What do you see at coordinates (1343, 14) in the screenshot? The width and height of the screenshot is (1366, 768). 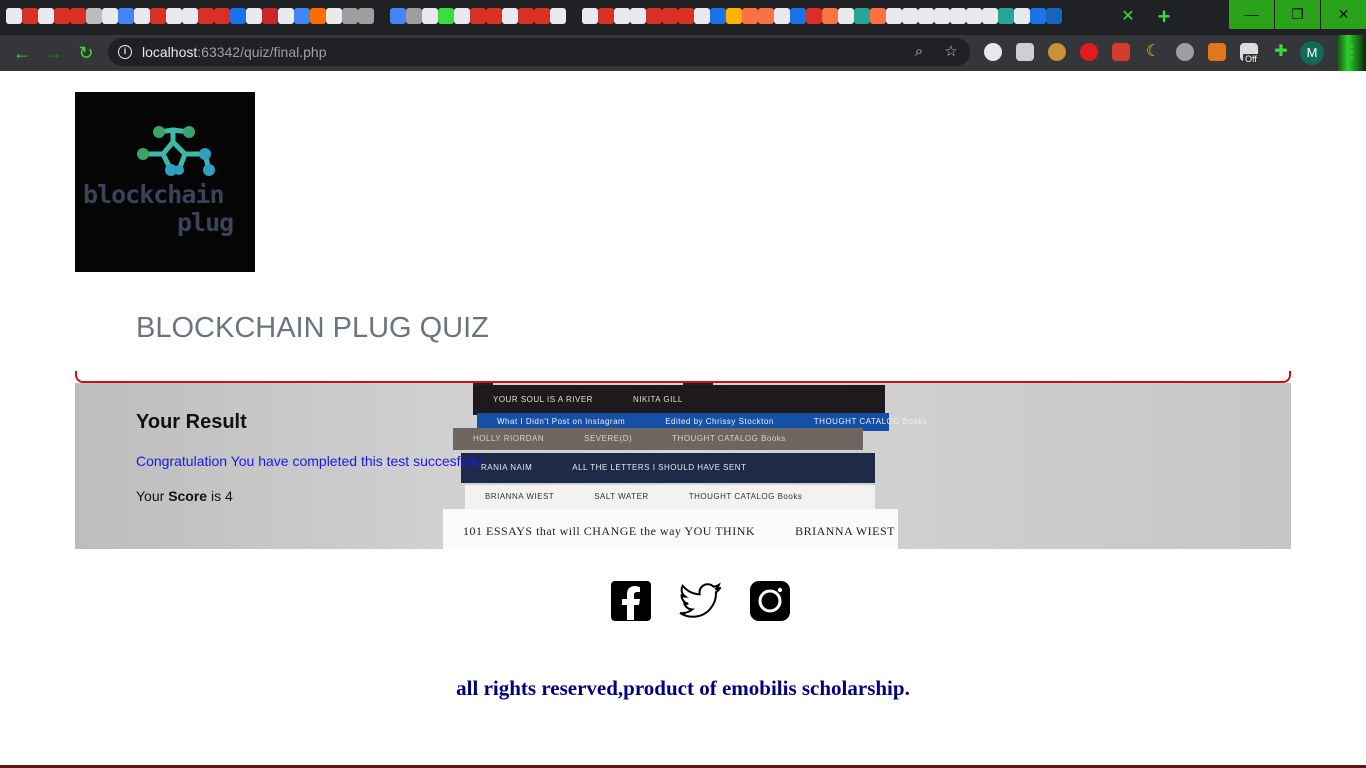 I see `close-window-button: ✕` at bounding box center [1343, 14].